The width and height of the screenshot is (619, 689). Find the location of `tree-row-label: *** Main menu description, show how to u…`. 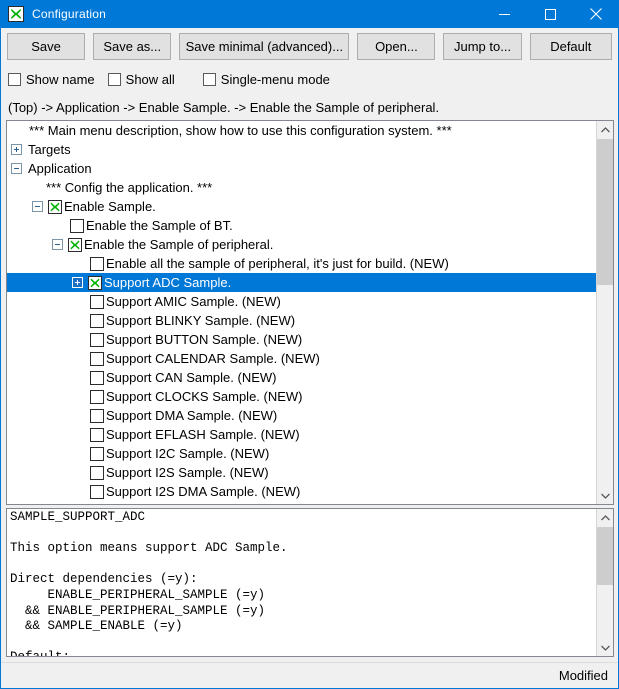

tree-row-label: *** Main menu description, show how to u… is located at coordinates (240, 130).